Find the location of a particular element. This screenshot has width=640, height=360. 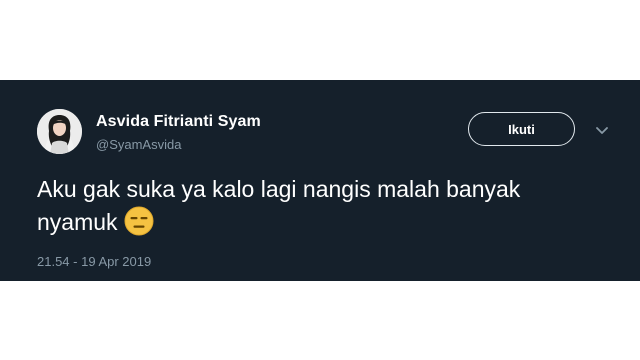

expressionless-face-icon is located at coordinates (139, 221).